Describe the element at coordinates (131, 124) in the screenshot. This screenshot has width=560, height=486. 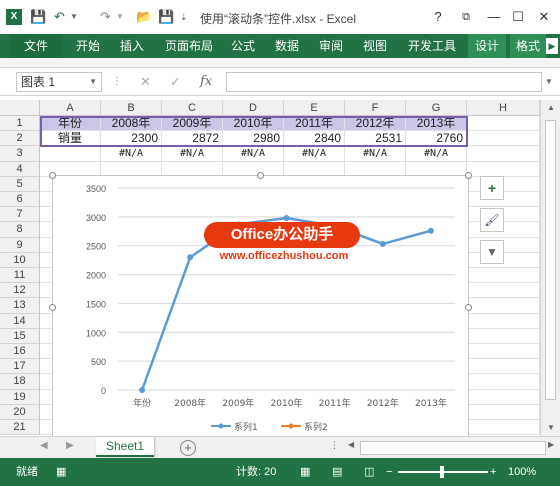
I see `cell: 2008年` at that location.